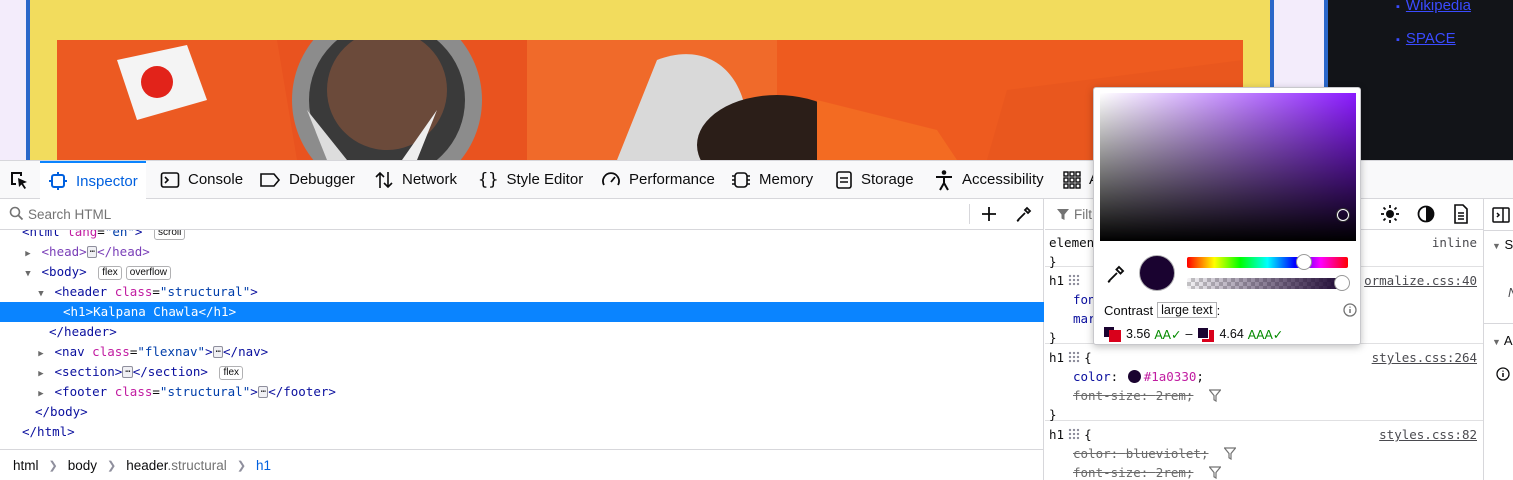  I want to click on tree-row-footer: ▶ <footer class="structural"> ⋯ </footer>, so click(522, 392).